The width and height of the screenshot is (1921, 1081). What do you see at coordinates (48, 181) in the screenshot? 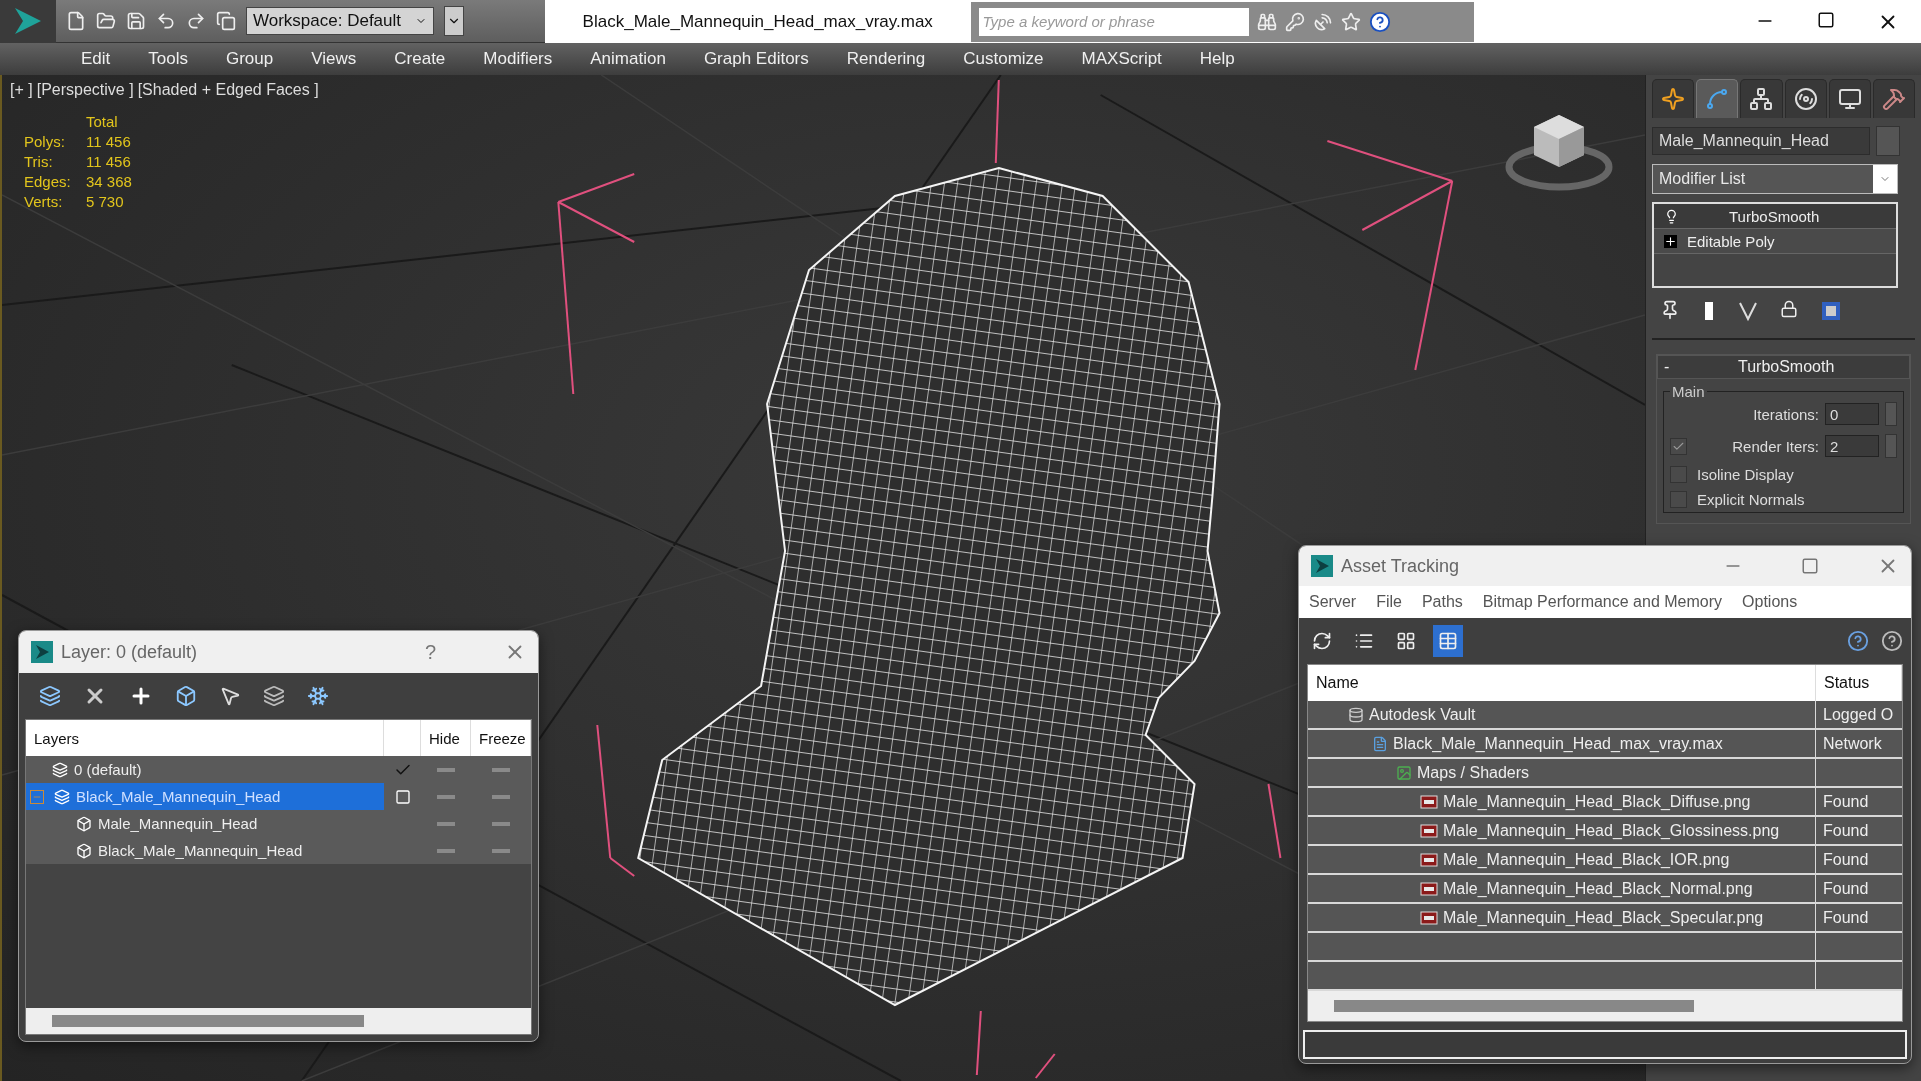
I see `stat-label: Edges:` at bounding box center [48, 181].